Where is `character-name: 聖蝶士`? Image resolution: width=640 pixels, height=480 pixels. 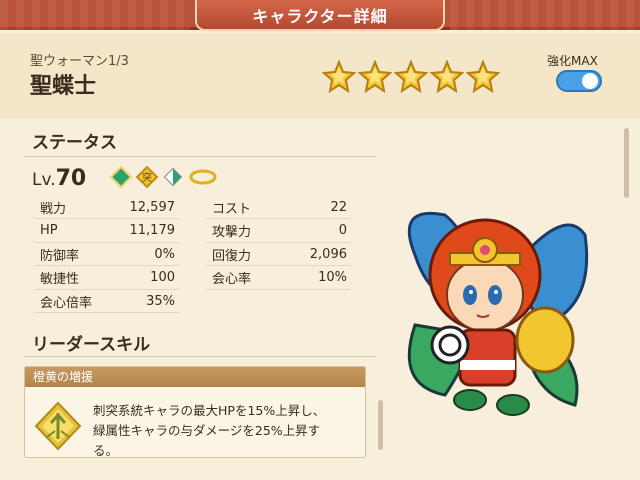
character-name: 聖蝶士 is located at coordinates (63, 86).